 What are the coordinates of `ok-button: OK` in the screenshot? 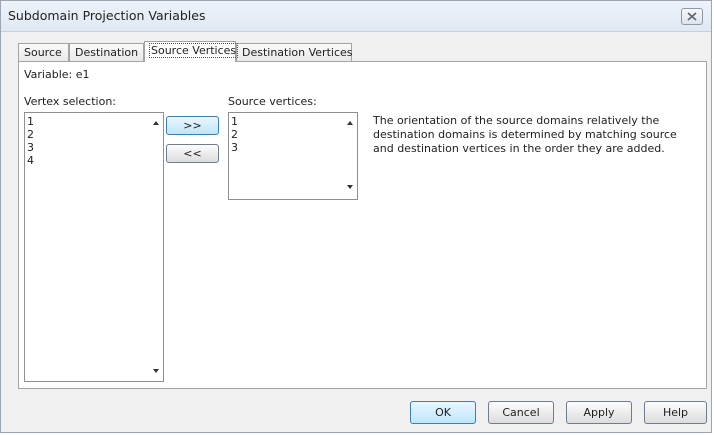 It's located at (443, 412).